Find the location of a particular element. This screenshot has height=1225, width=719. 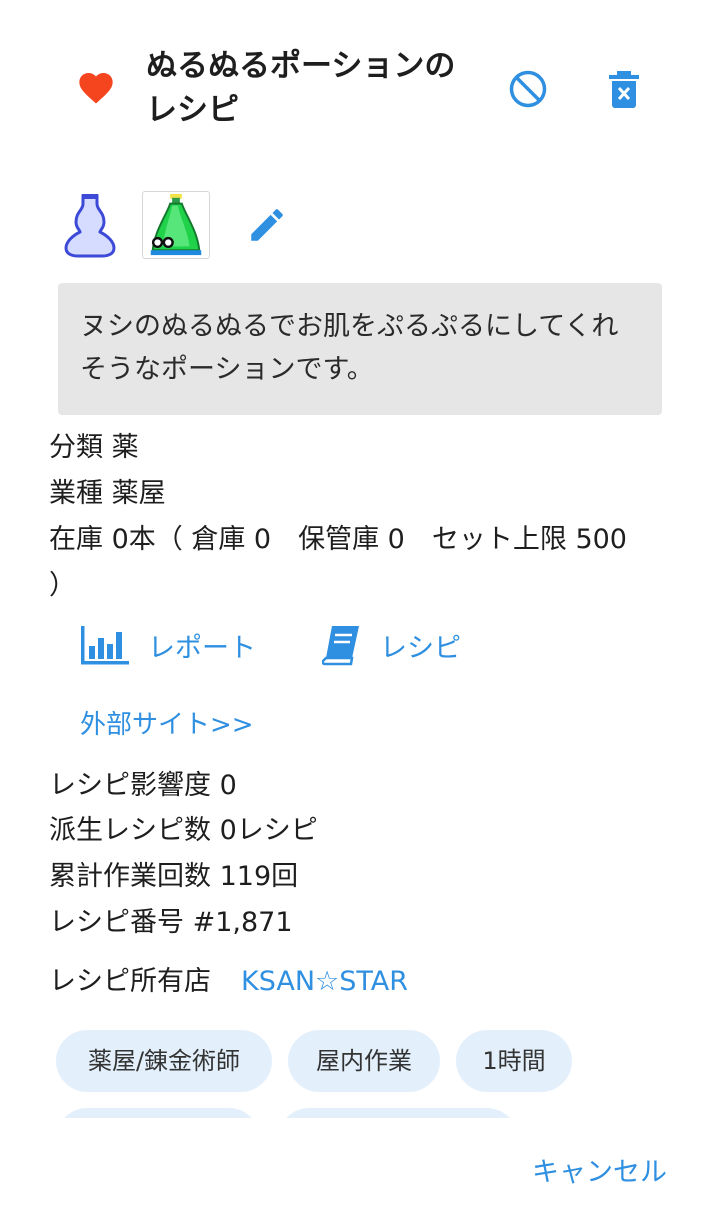

owner-shop-link: KSAN☆STAR is located at coordinates (324, 981).